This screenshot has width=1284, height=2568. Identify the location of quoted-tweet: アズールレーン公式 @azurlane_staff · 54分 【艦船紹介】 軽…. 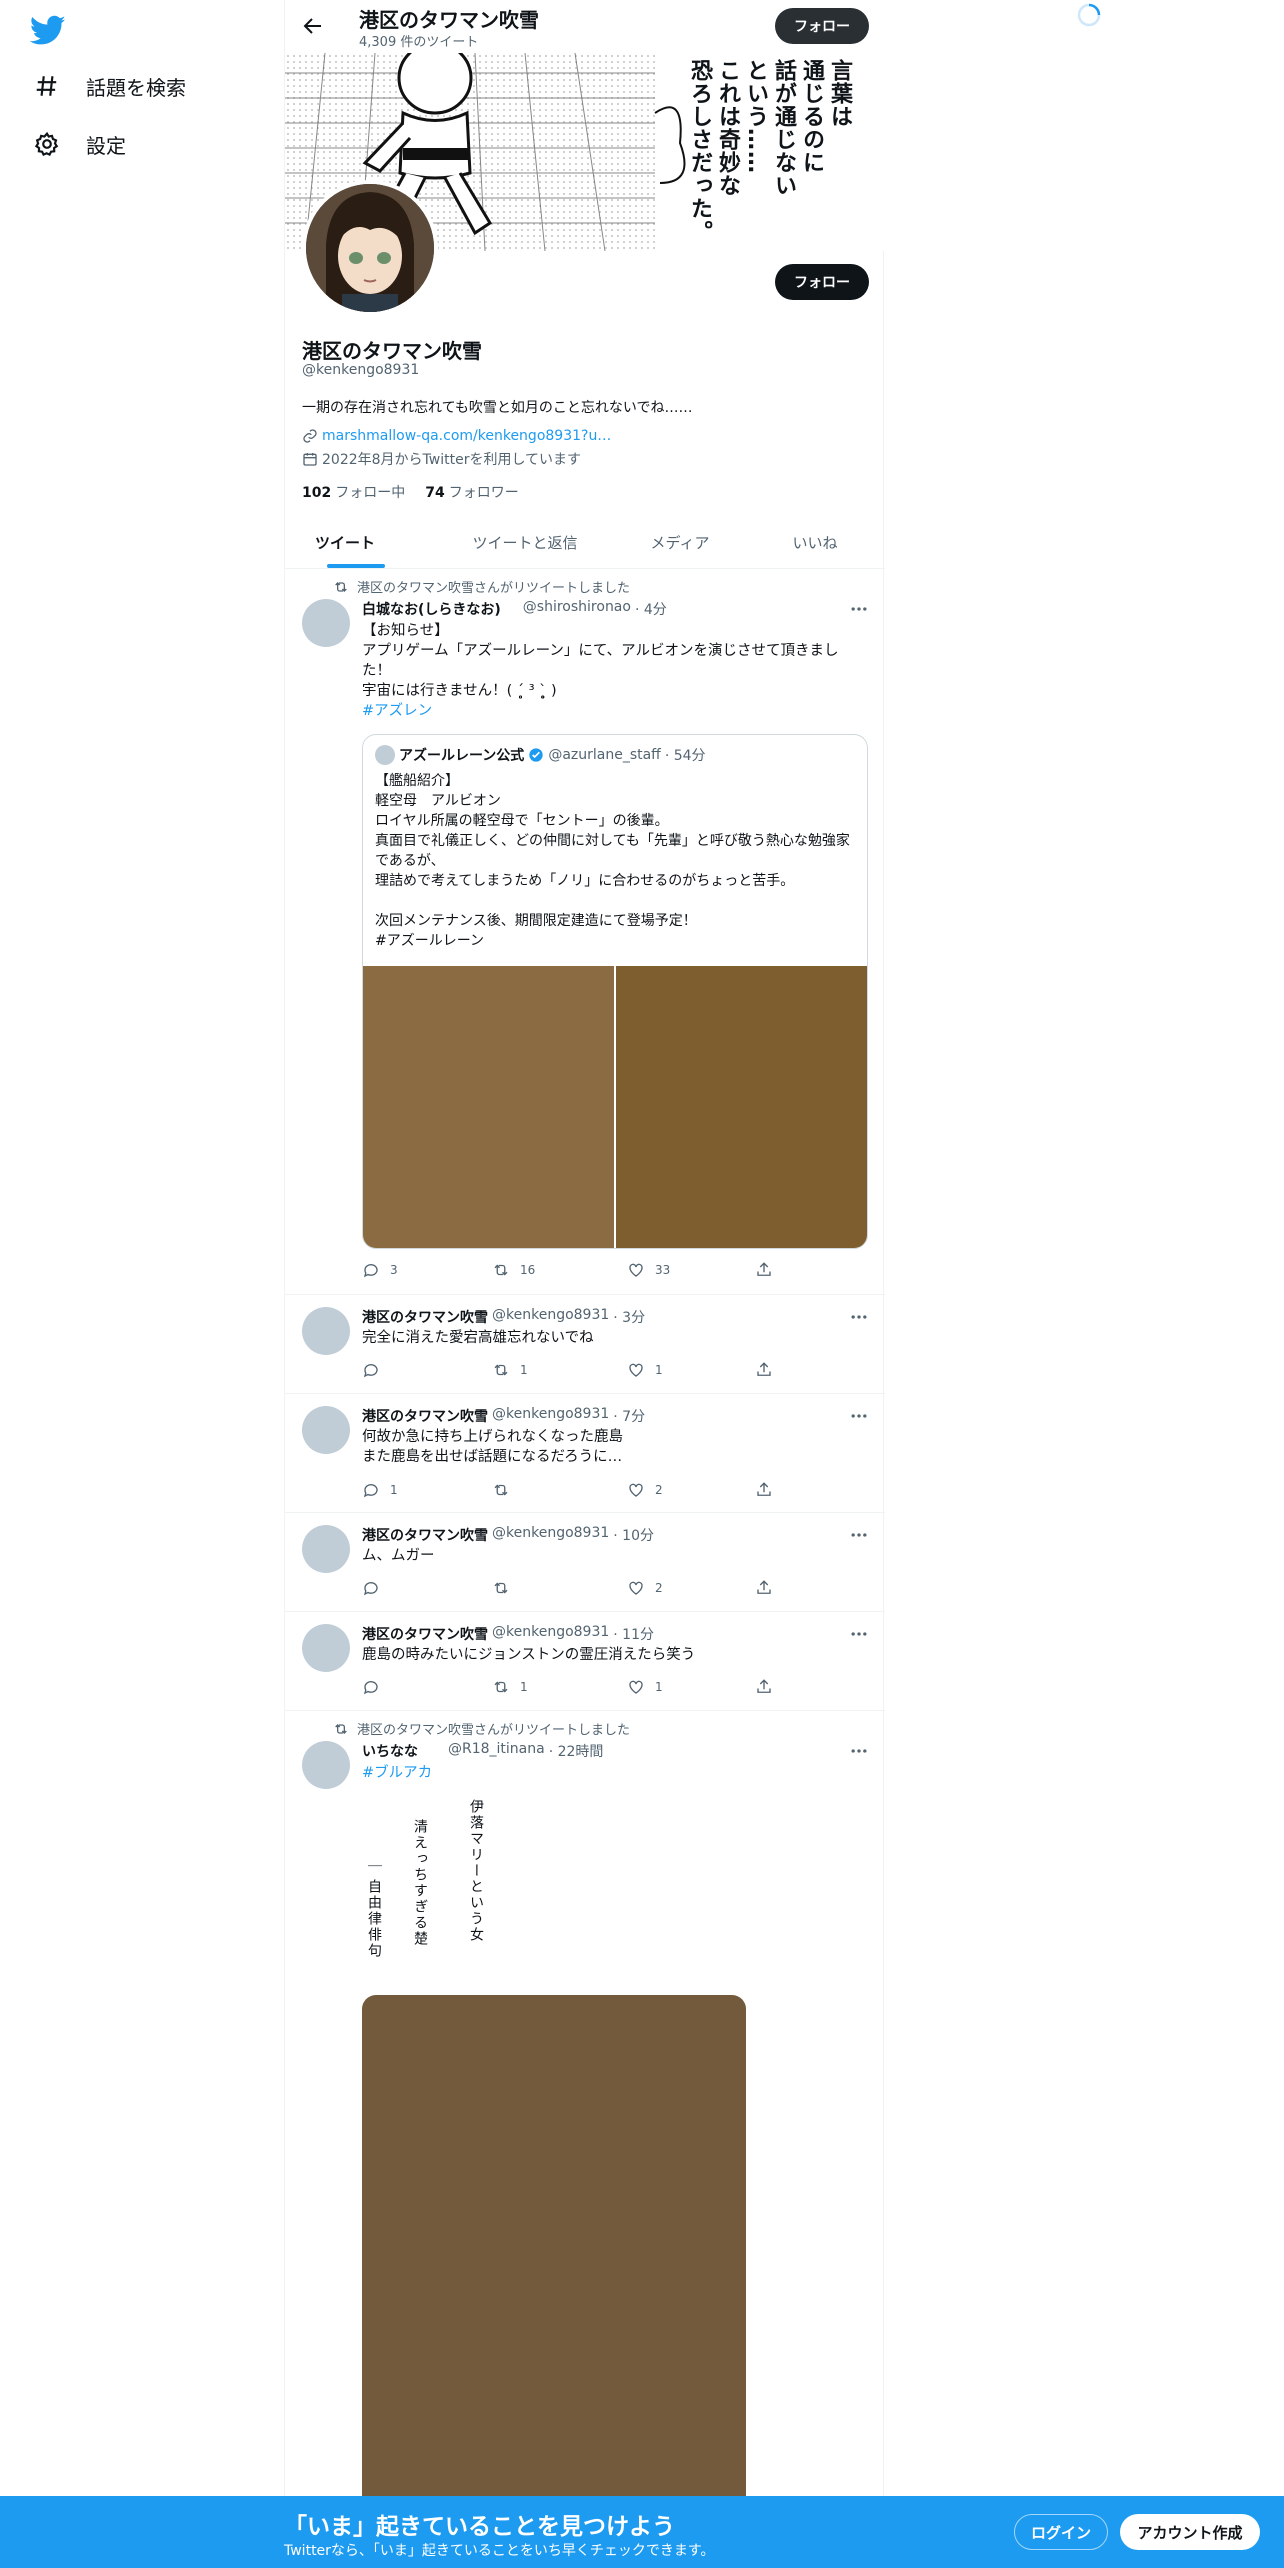
(615, 991).